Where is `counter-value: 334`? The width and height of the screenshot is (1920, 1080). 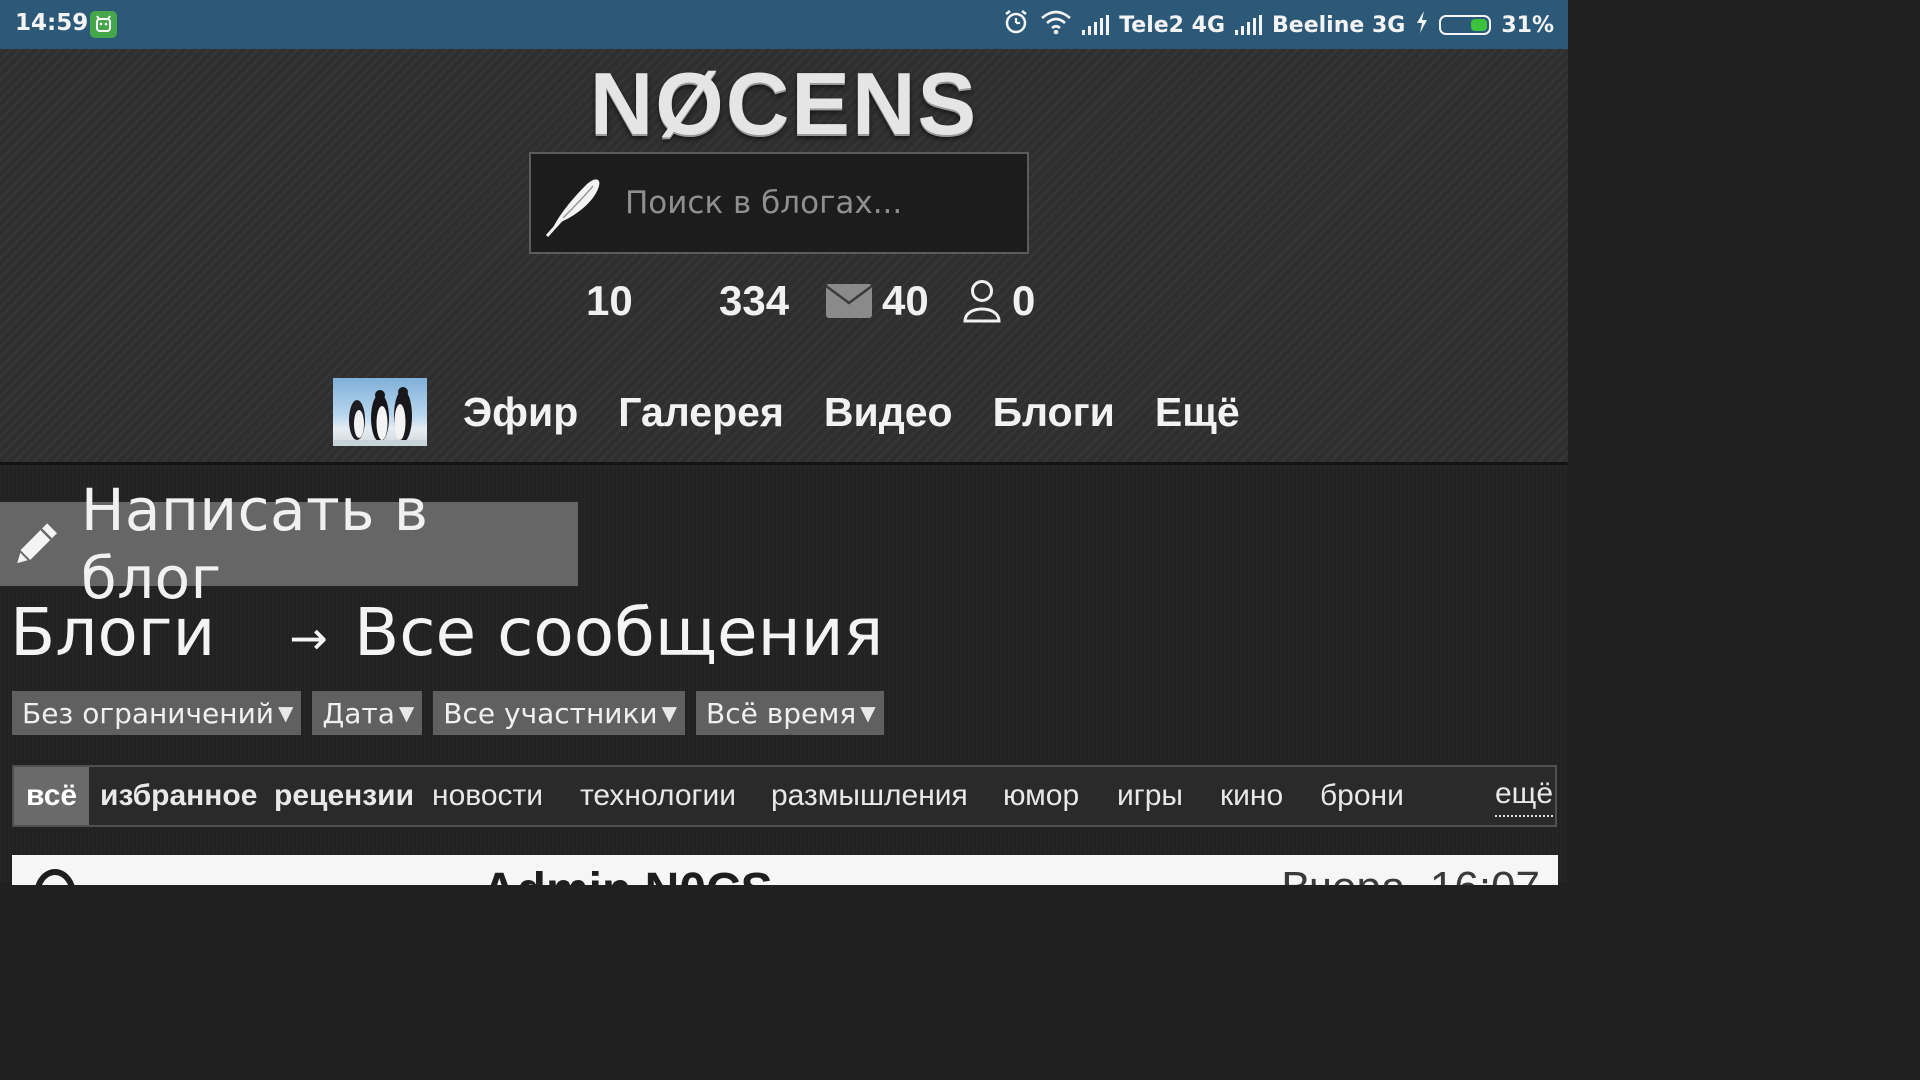 counter-value: 334 is located at coordinates (754, 300).